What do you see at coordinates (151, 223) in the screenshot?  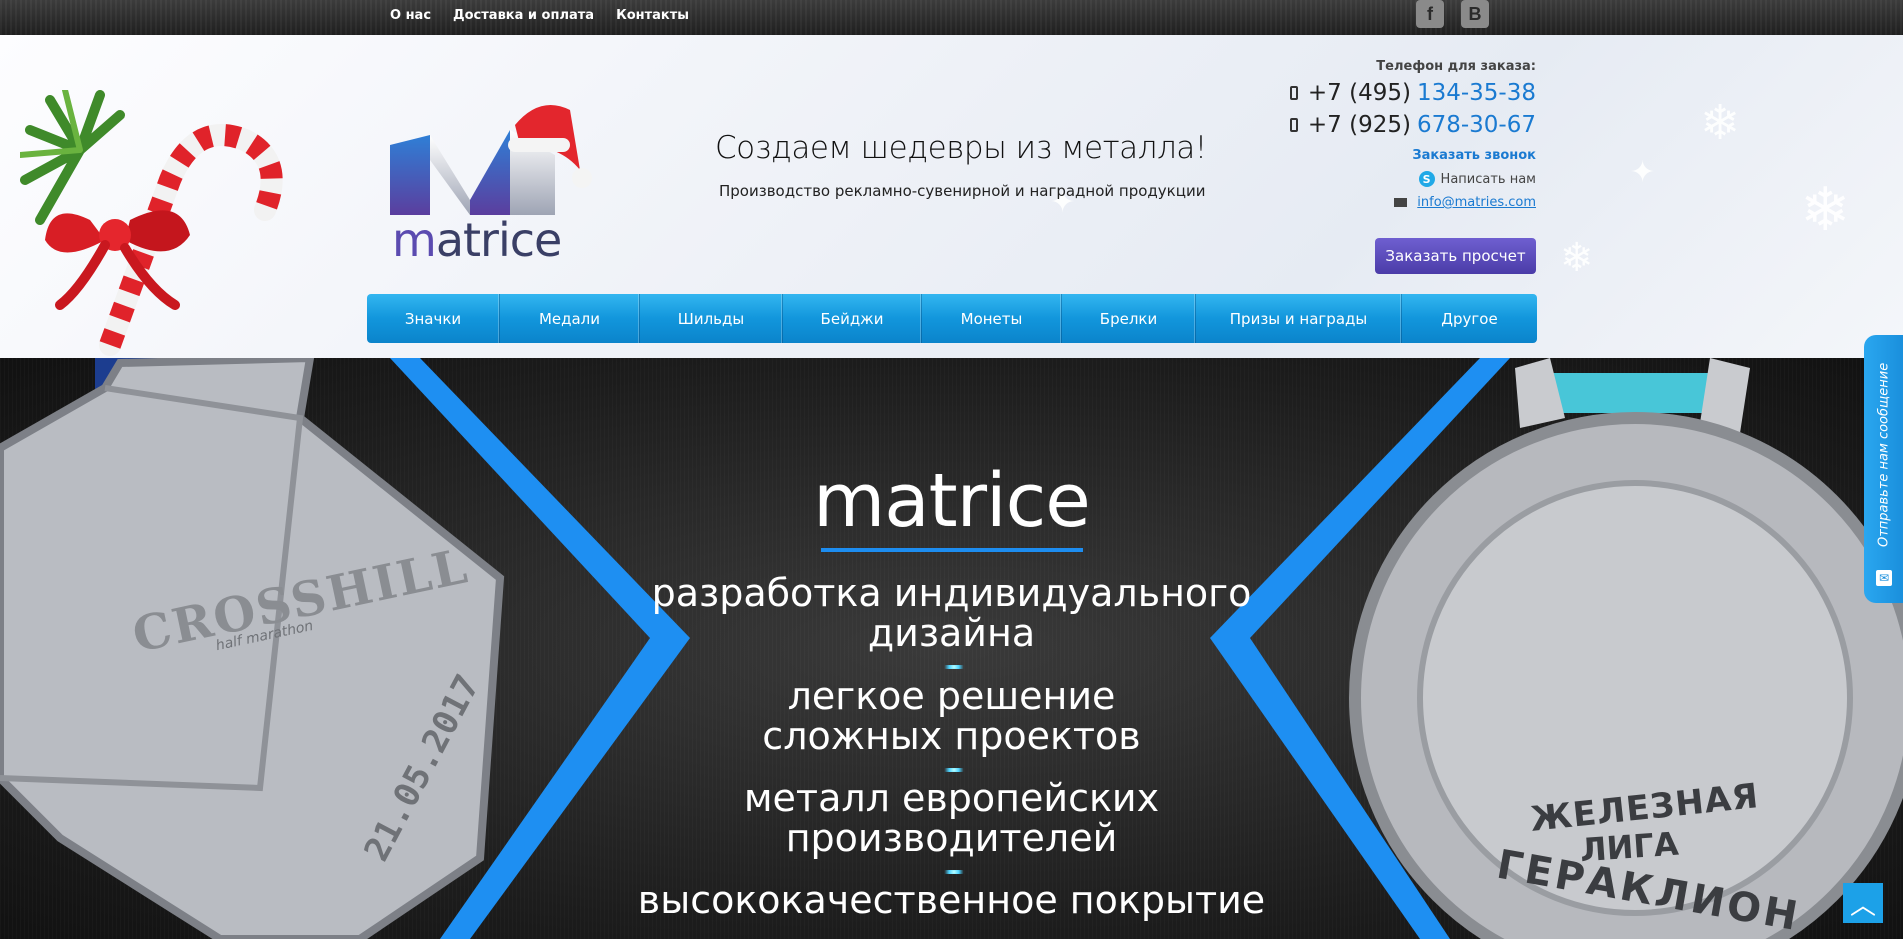 I see `candy-cane-decoration` at bounding box center [151, 223].